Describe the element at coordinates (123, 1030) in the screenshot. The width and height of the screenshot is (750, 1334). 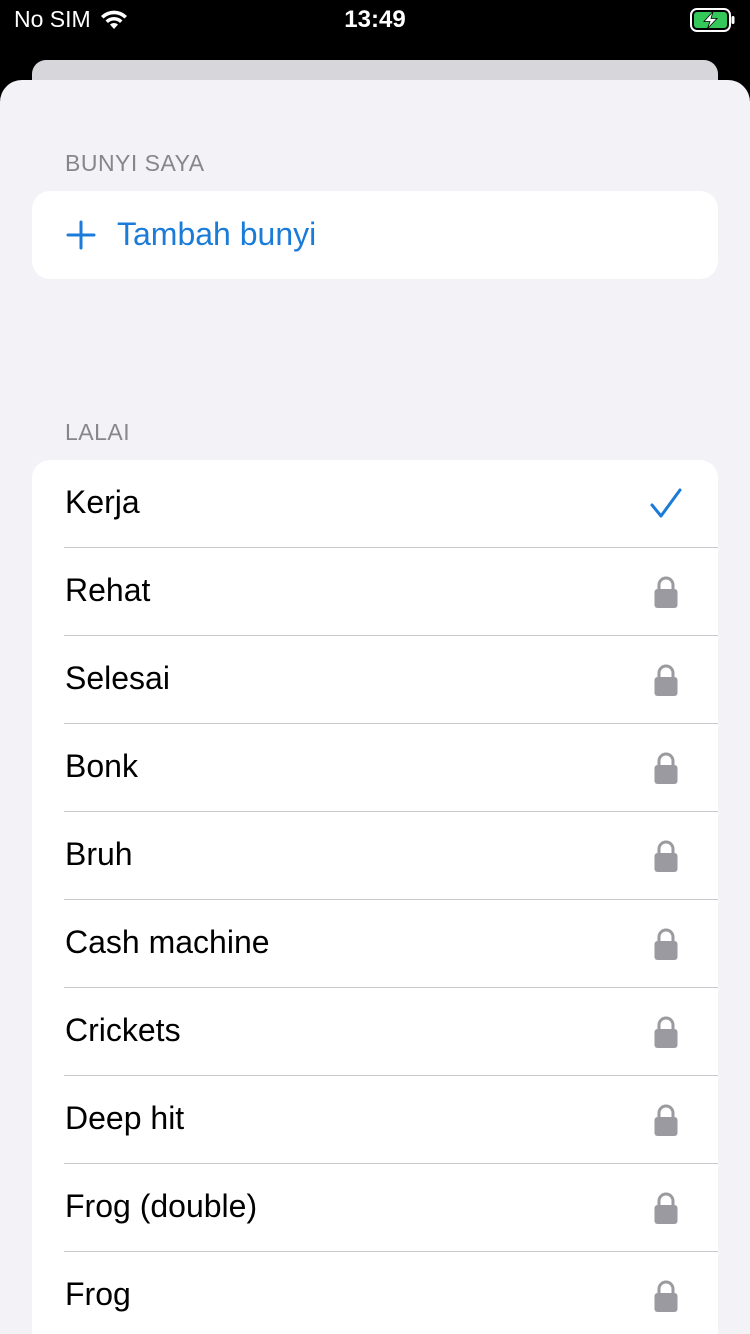
I see `sound-label: Crickets` at that location.